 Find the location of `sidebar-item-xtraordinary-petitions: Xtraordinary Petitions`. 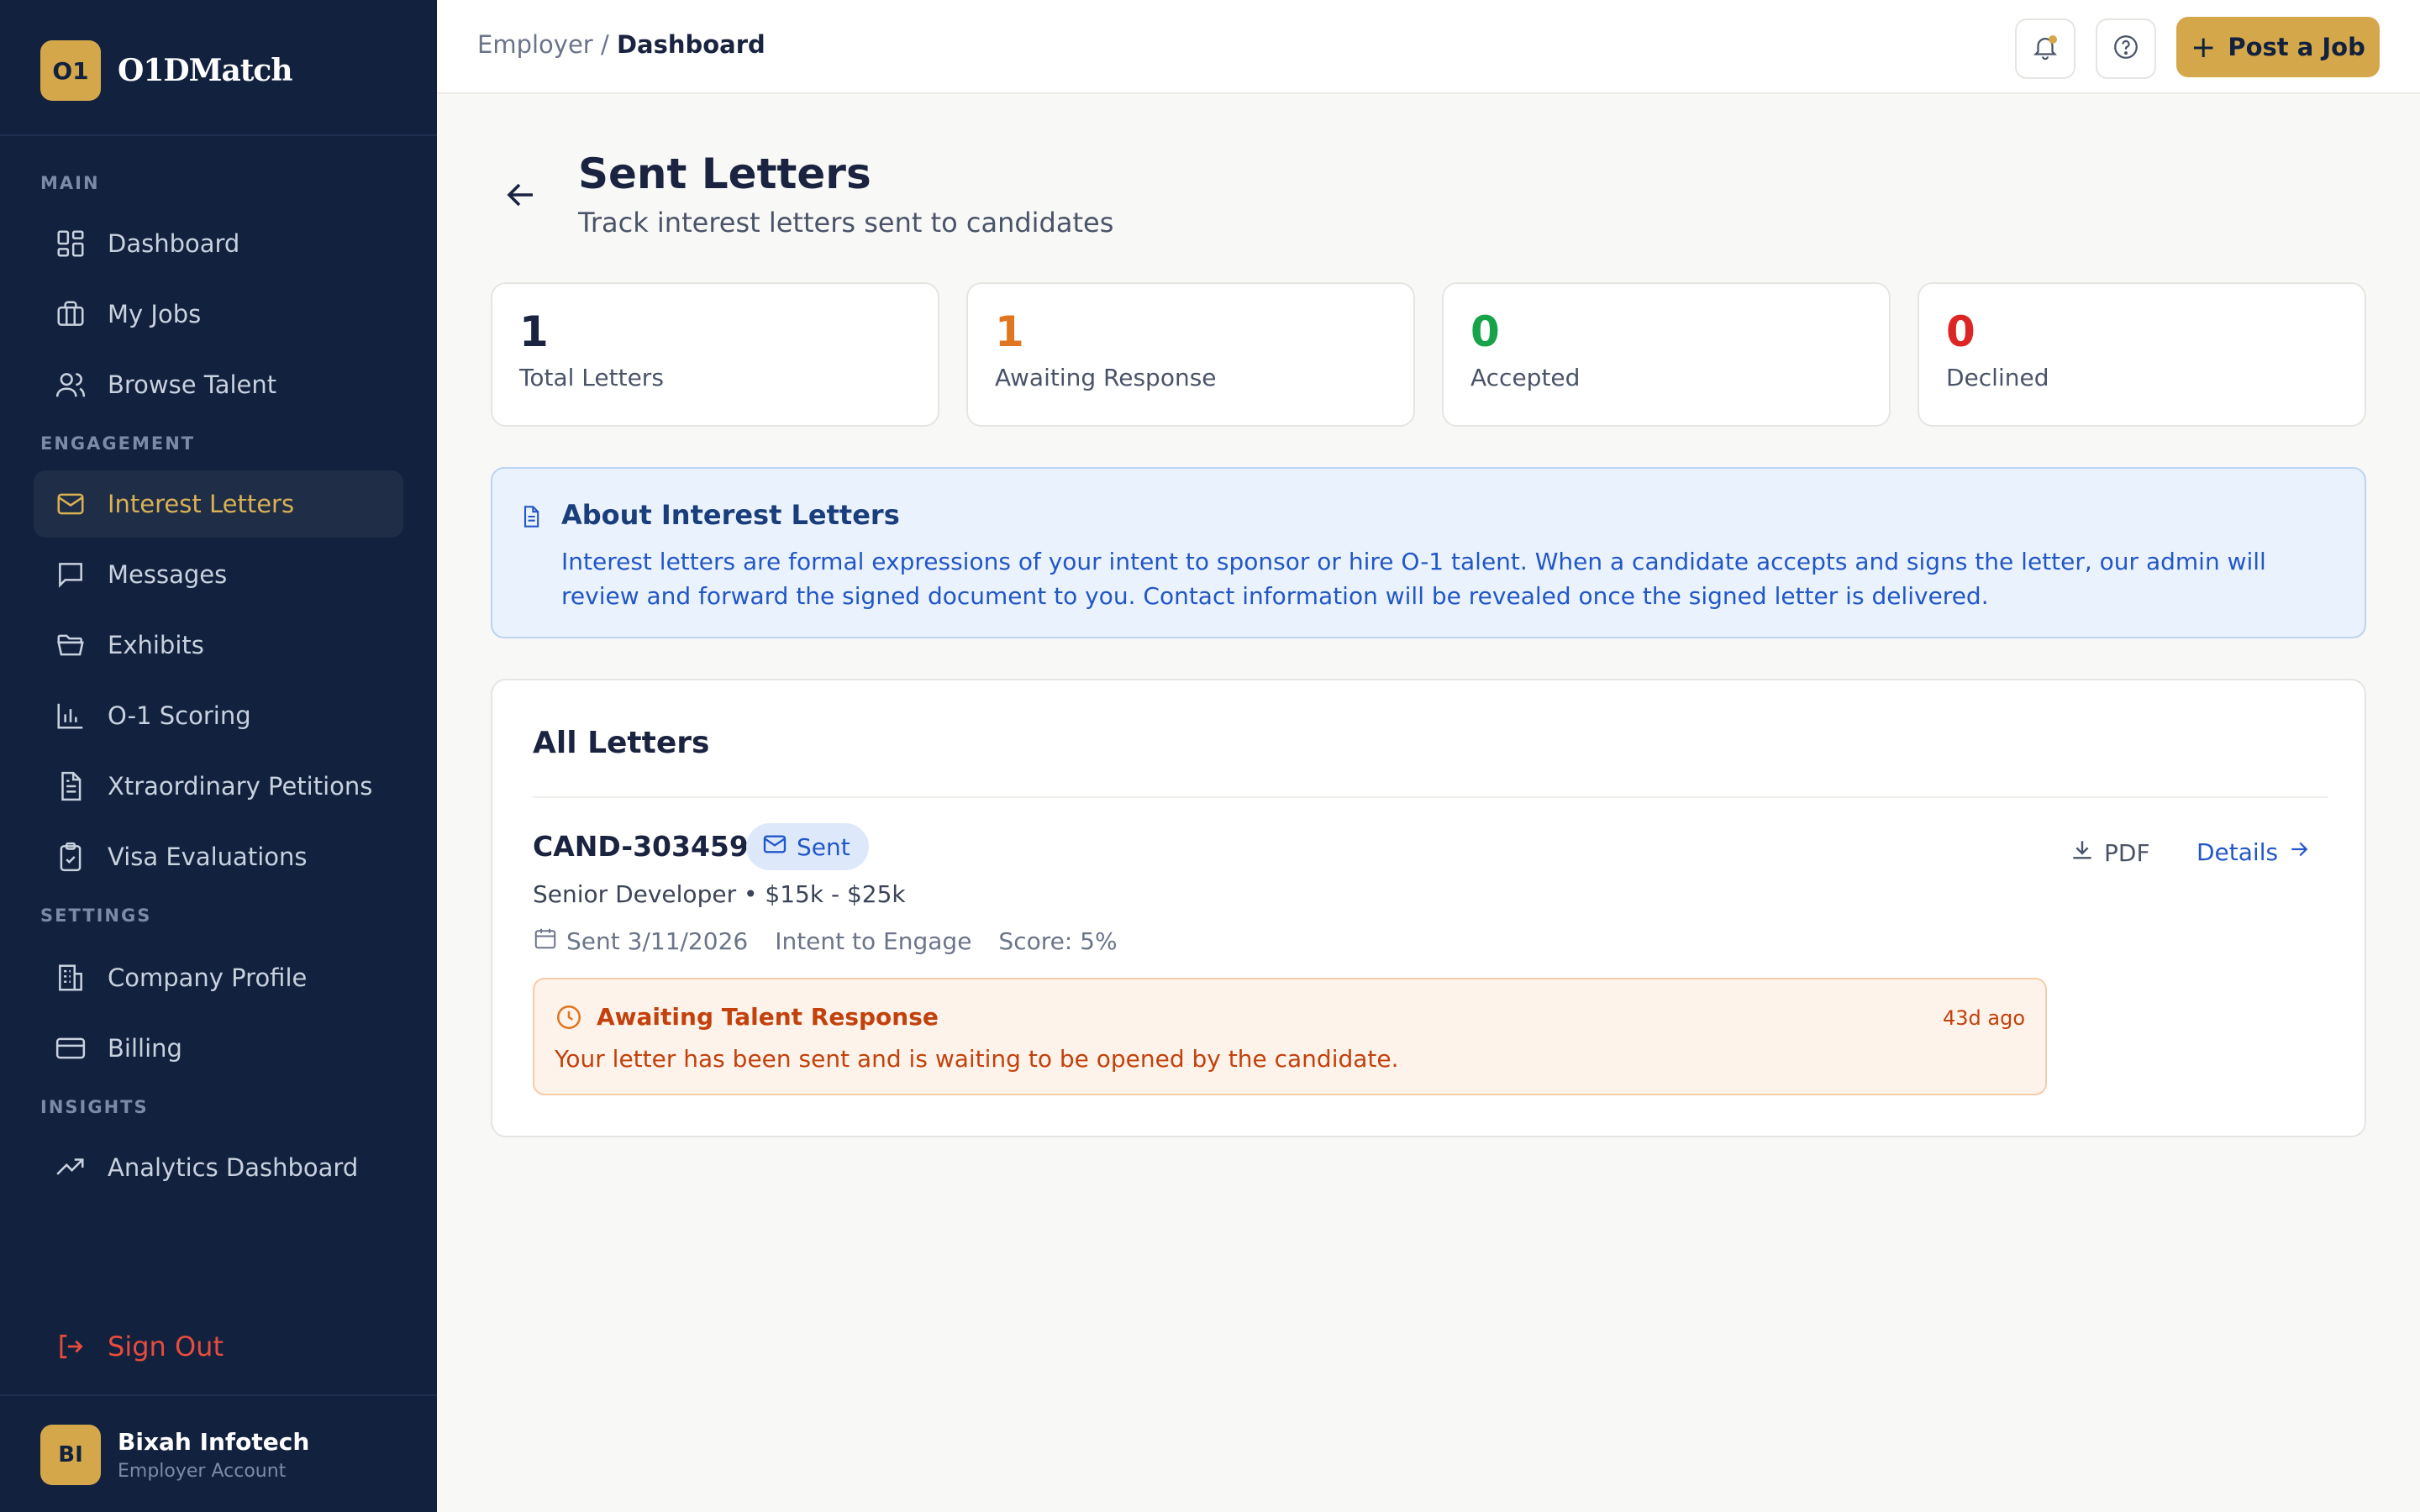

sidebar-item-xtraordinary-petitions: Xtraordinary Petitions is located at coordinates (218, 786).